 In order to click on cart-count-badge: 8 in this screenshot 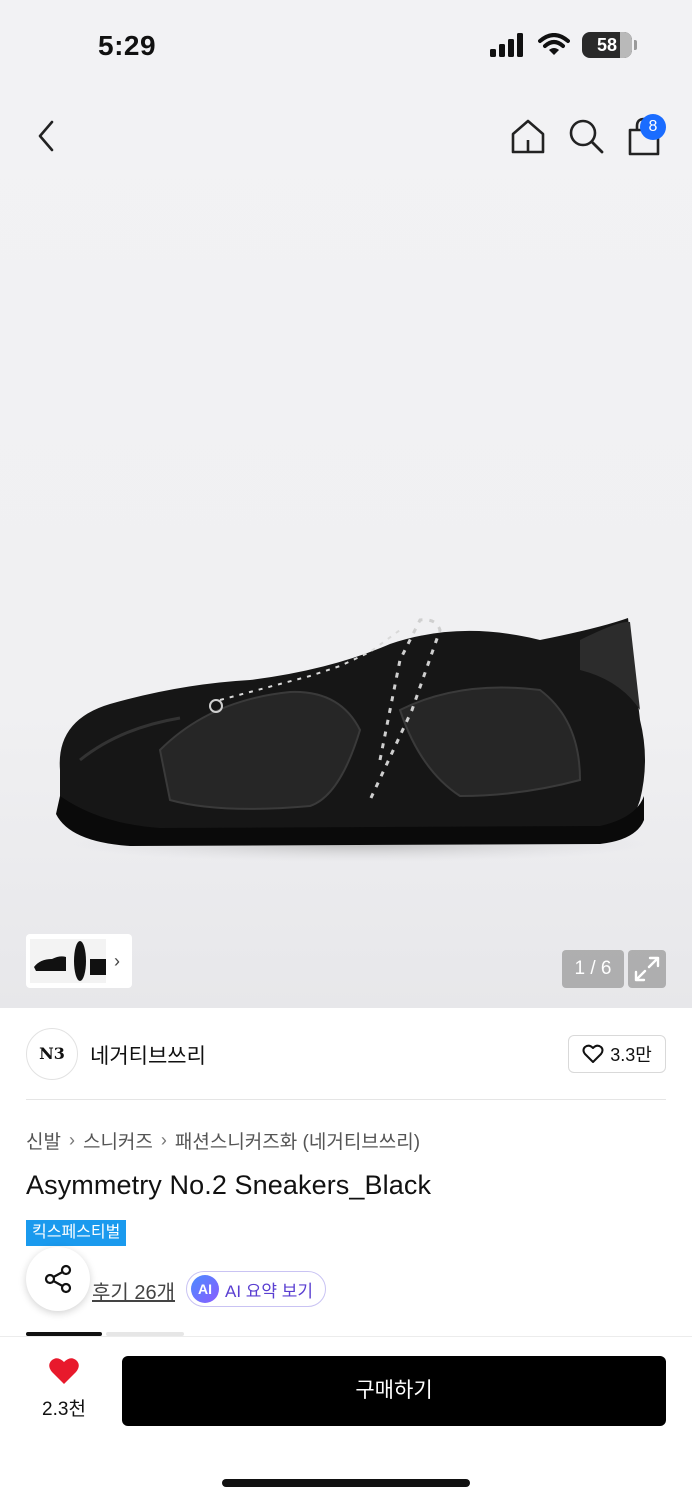, I will do `click(653, 127)`.